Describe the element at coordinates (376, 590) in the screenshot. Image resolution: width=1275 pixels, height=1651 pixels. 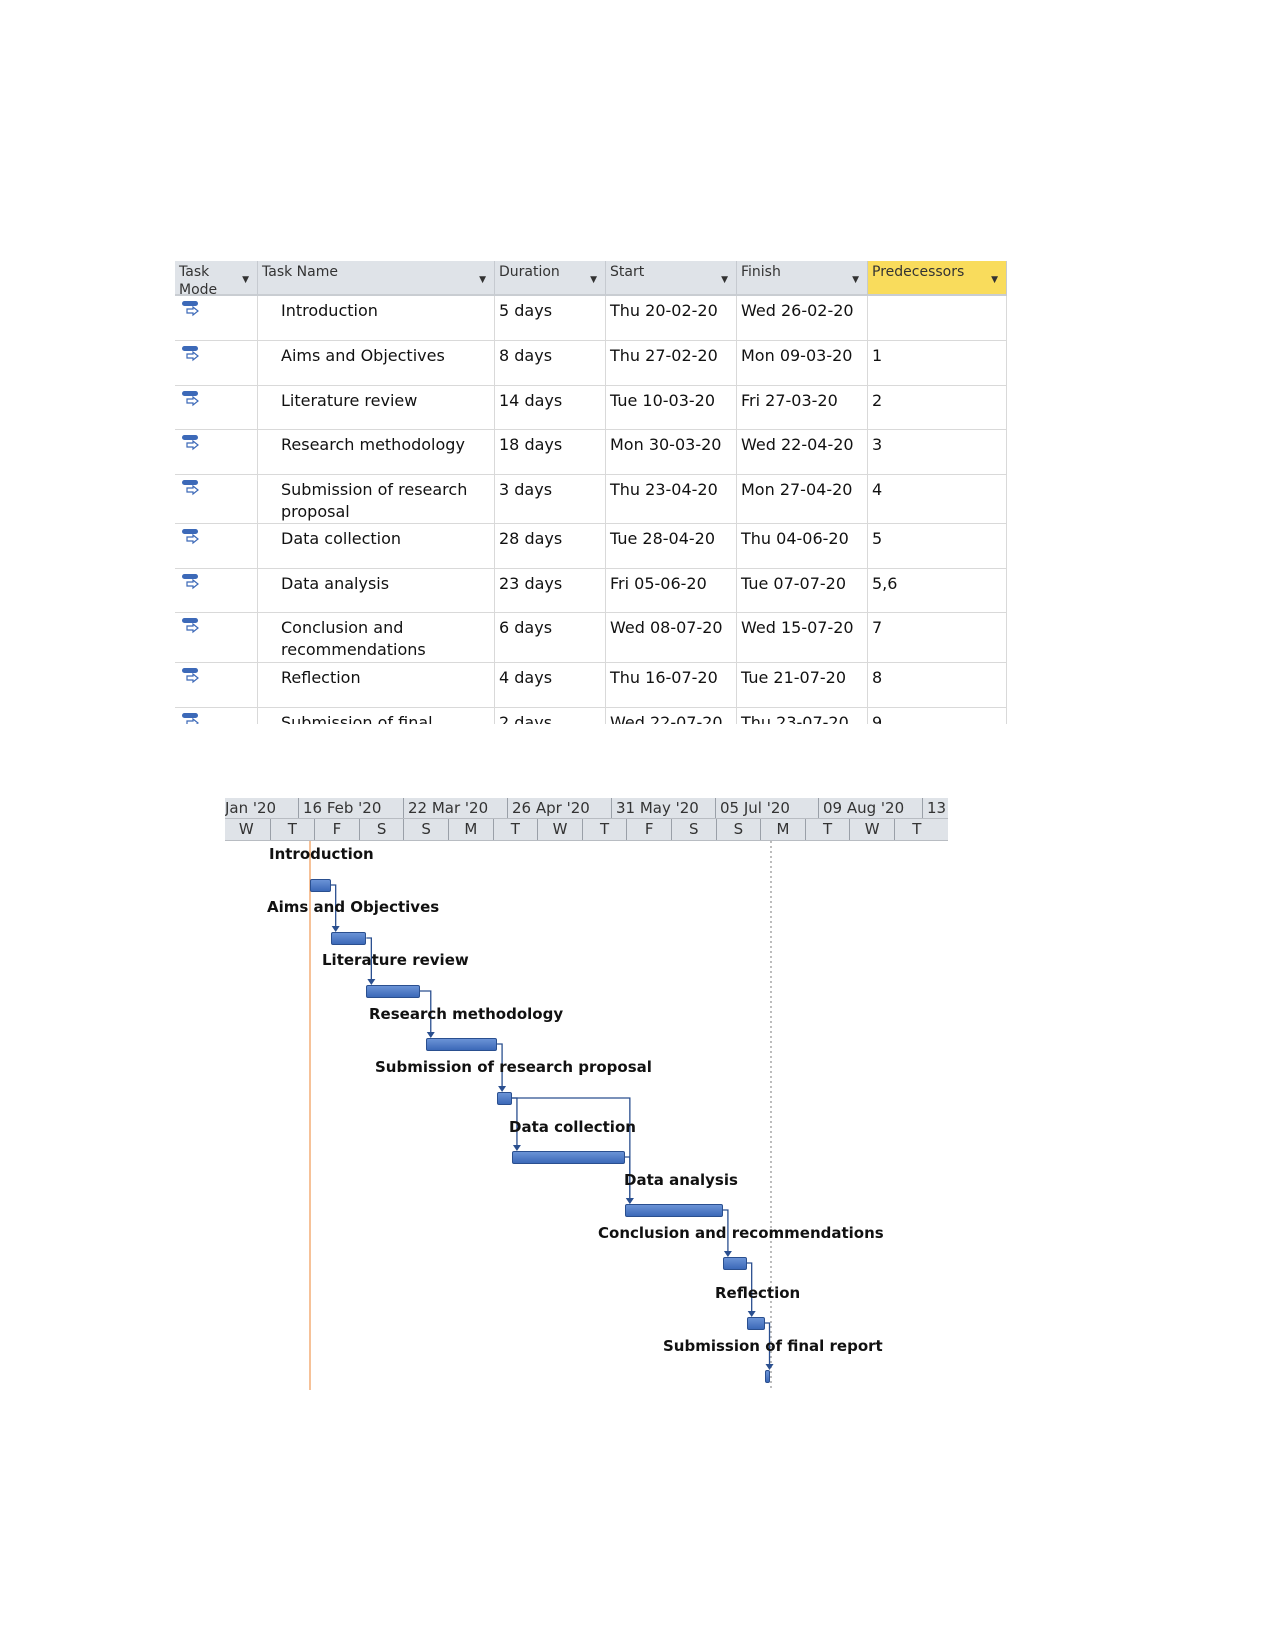
I see `cell-name: Data analysis` at that location.